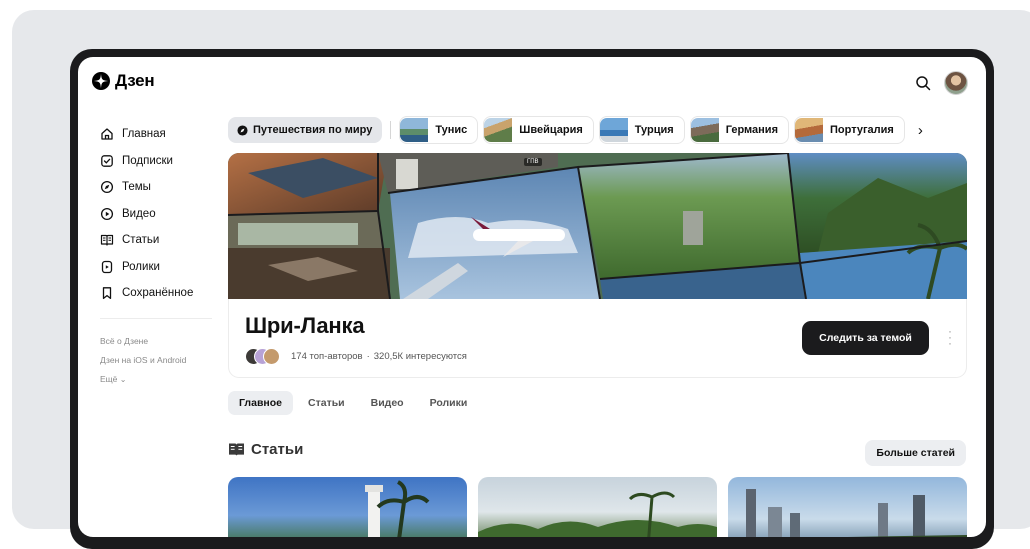 This screenshot has height=549, width=1030. What do you see at coordinates (161, 379) in the screenshot?
I see `more-link: Ещё ⌄` at bounding box center [161, 379].